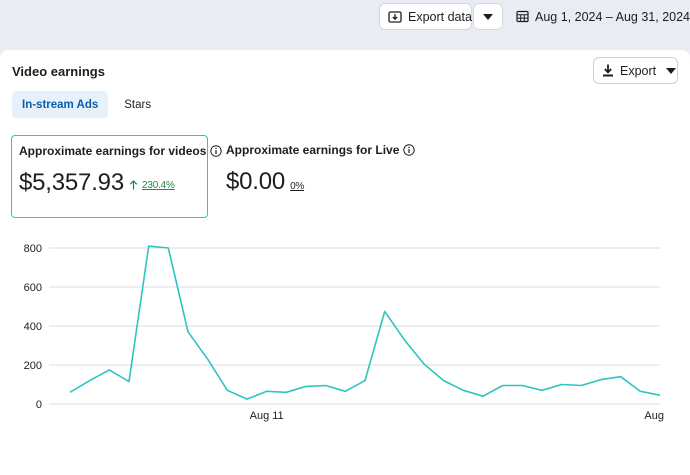 The width and height of the screenshot is (690, 475). What do you see at coordinates (297, 186) in the screenshot?
I see `metric-delta-value: 0%` at bounding box center [297, 186].